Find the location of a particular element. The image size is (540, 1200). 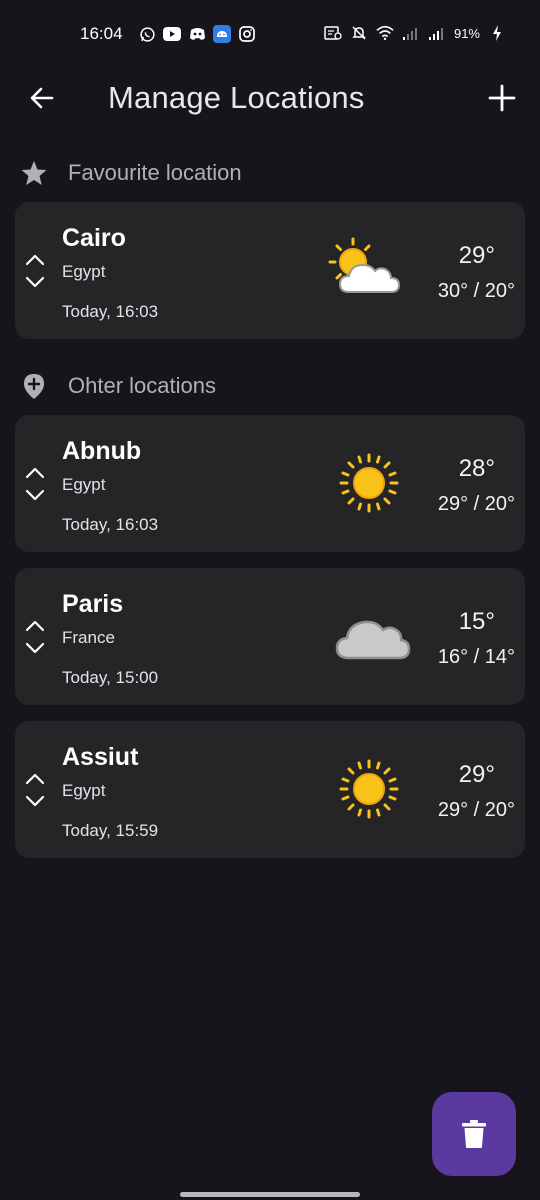

trash-icon is located at coordinates (474, 1134).